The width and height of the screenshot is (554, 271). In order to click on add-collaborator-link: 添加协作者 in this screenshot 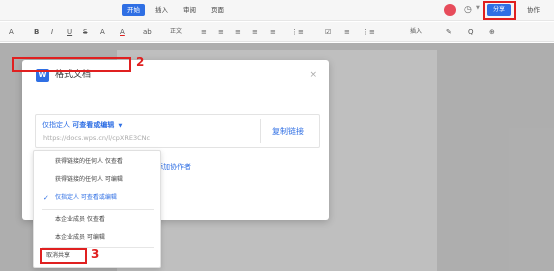, I will do `click(173, 167)`.